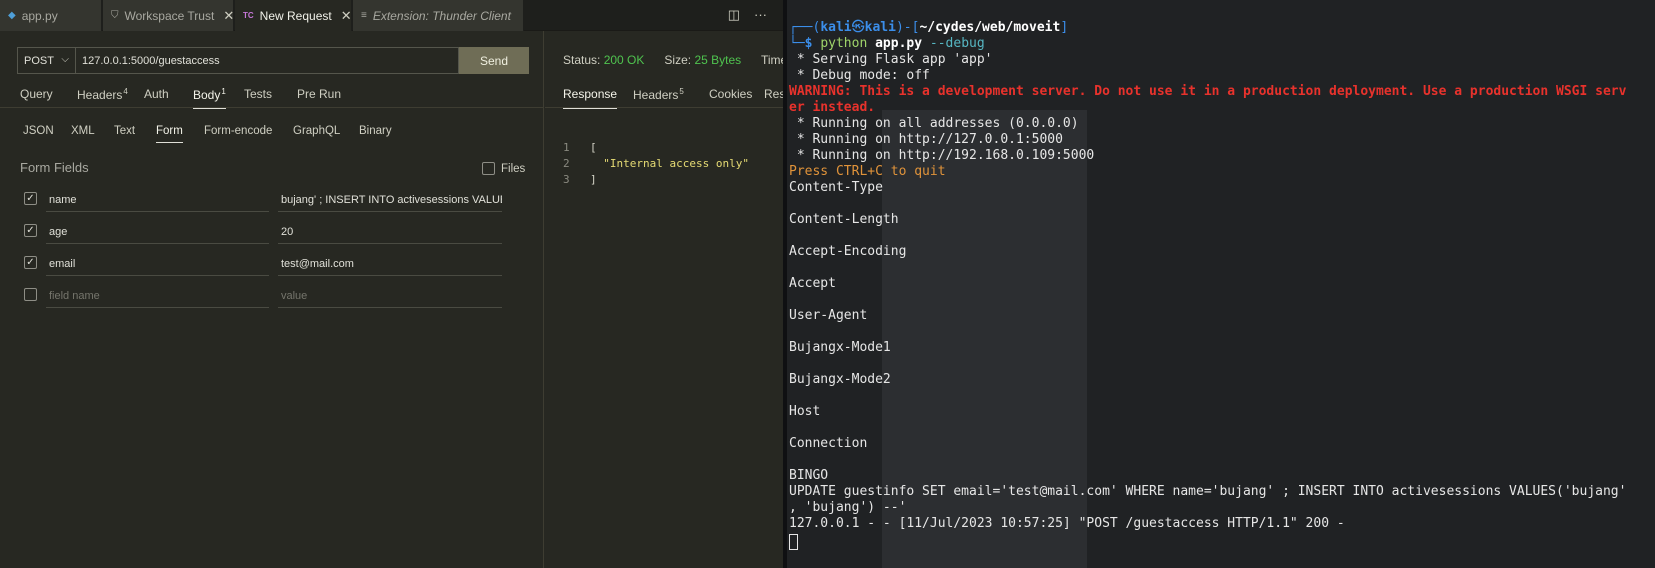  I want to click on tab-workspace-trust: ⛉ Workspace Trust ✕, so click(168, 15).